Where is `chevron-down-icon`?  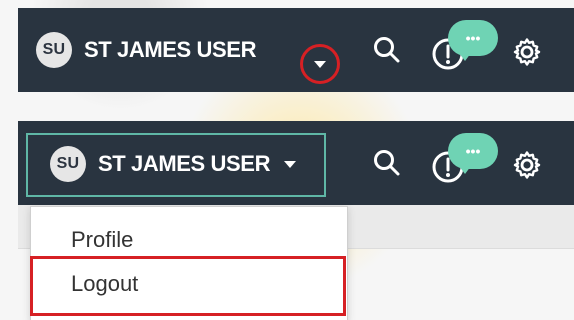
chevron-down-icon is located at coordinates (320, 64).